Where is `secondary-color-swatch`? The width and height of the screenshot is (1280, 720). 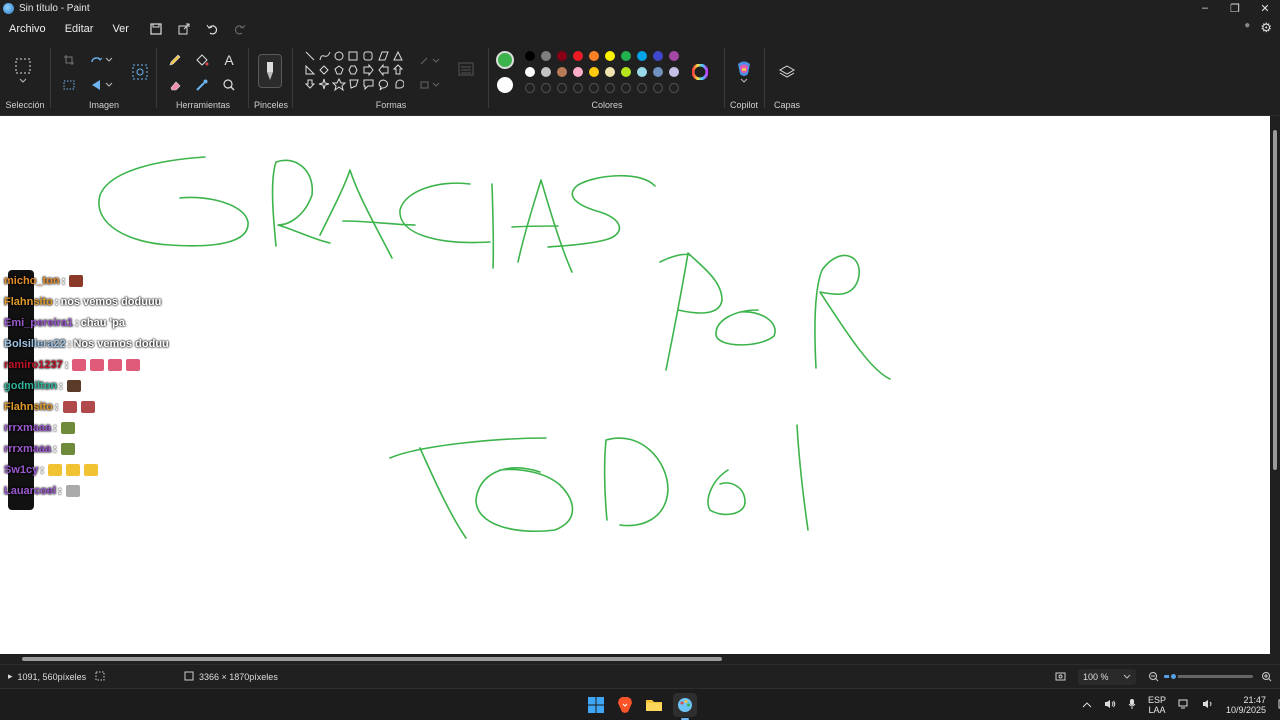 secondary-color-swatch is located at coordinates (505, 85).